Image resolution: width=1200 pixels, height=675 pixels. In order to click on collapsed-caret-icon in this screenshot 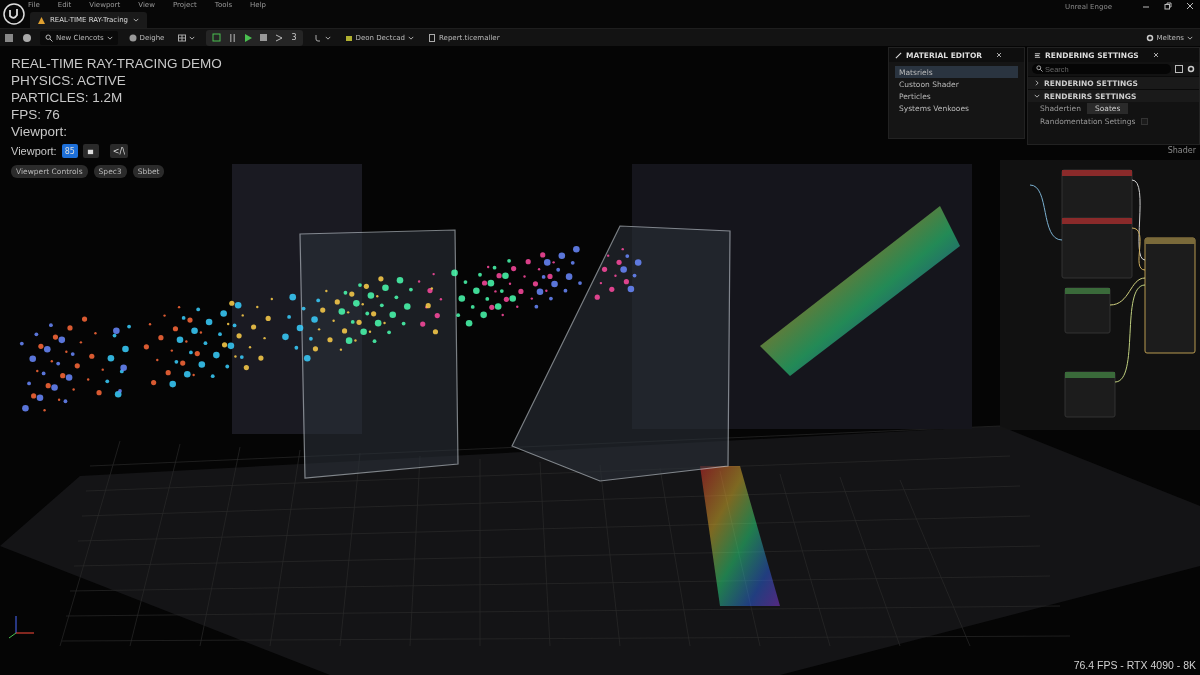, I will do `click(1037, 83)`.